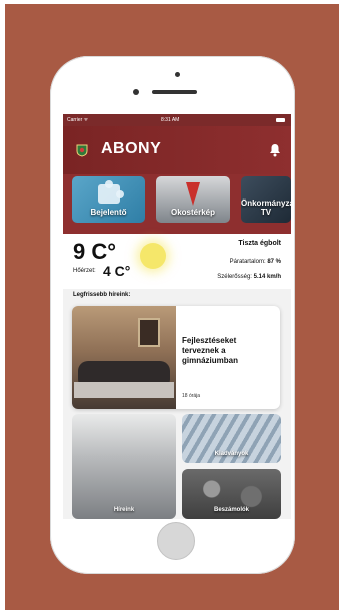 Image resolution: width=345 pixels, height=615 pixels. What do you see at coordinates (234, 277) in the screenshot?
I see `wind-label: Szélerősség:` at bounding box center [234, 277].